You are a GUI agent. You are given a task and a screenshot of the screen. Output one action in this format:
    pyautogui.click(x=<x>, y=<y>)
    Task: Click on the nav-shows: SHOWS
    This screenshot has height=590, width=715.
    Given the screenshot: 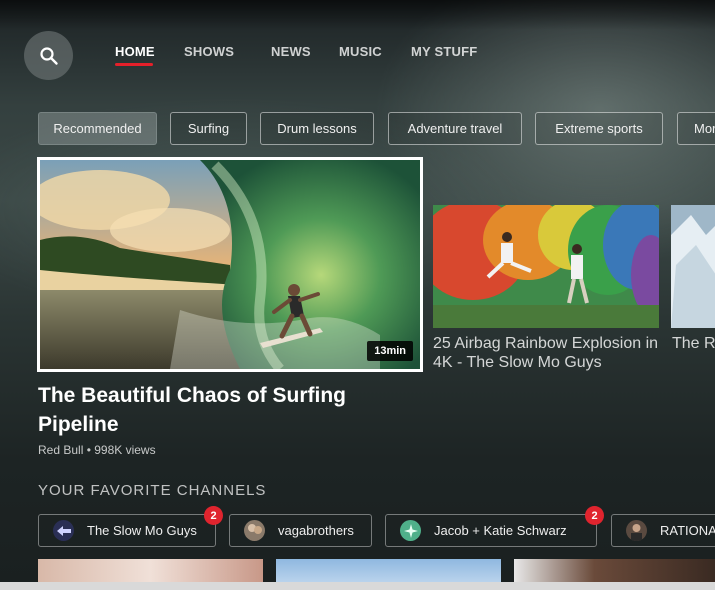 What is the action you would take?
    pyautogui.click(x=209, y=51)
    